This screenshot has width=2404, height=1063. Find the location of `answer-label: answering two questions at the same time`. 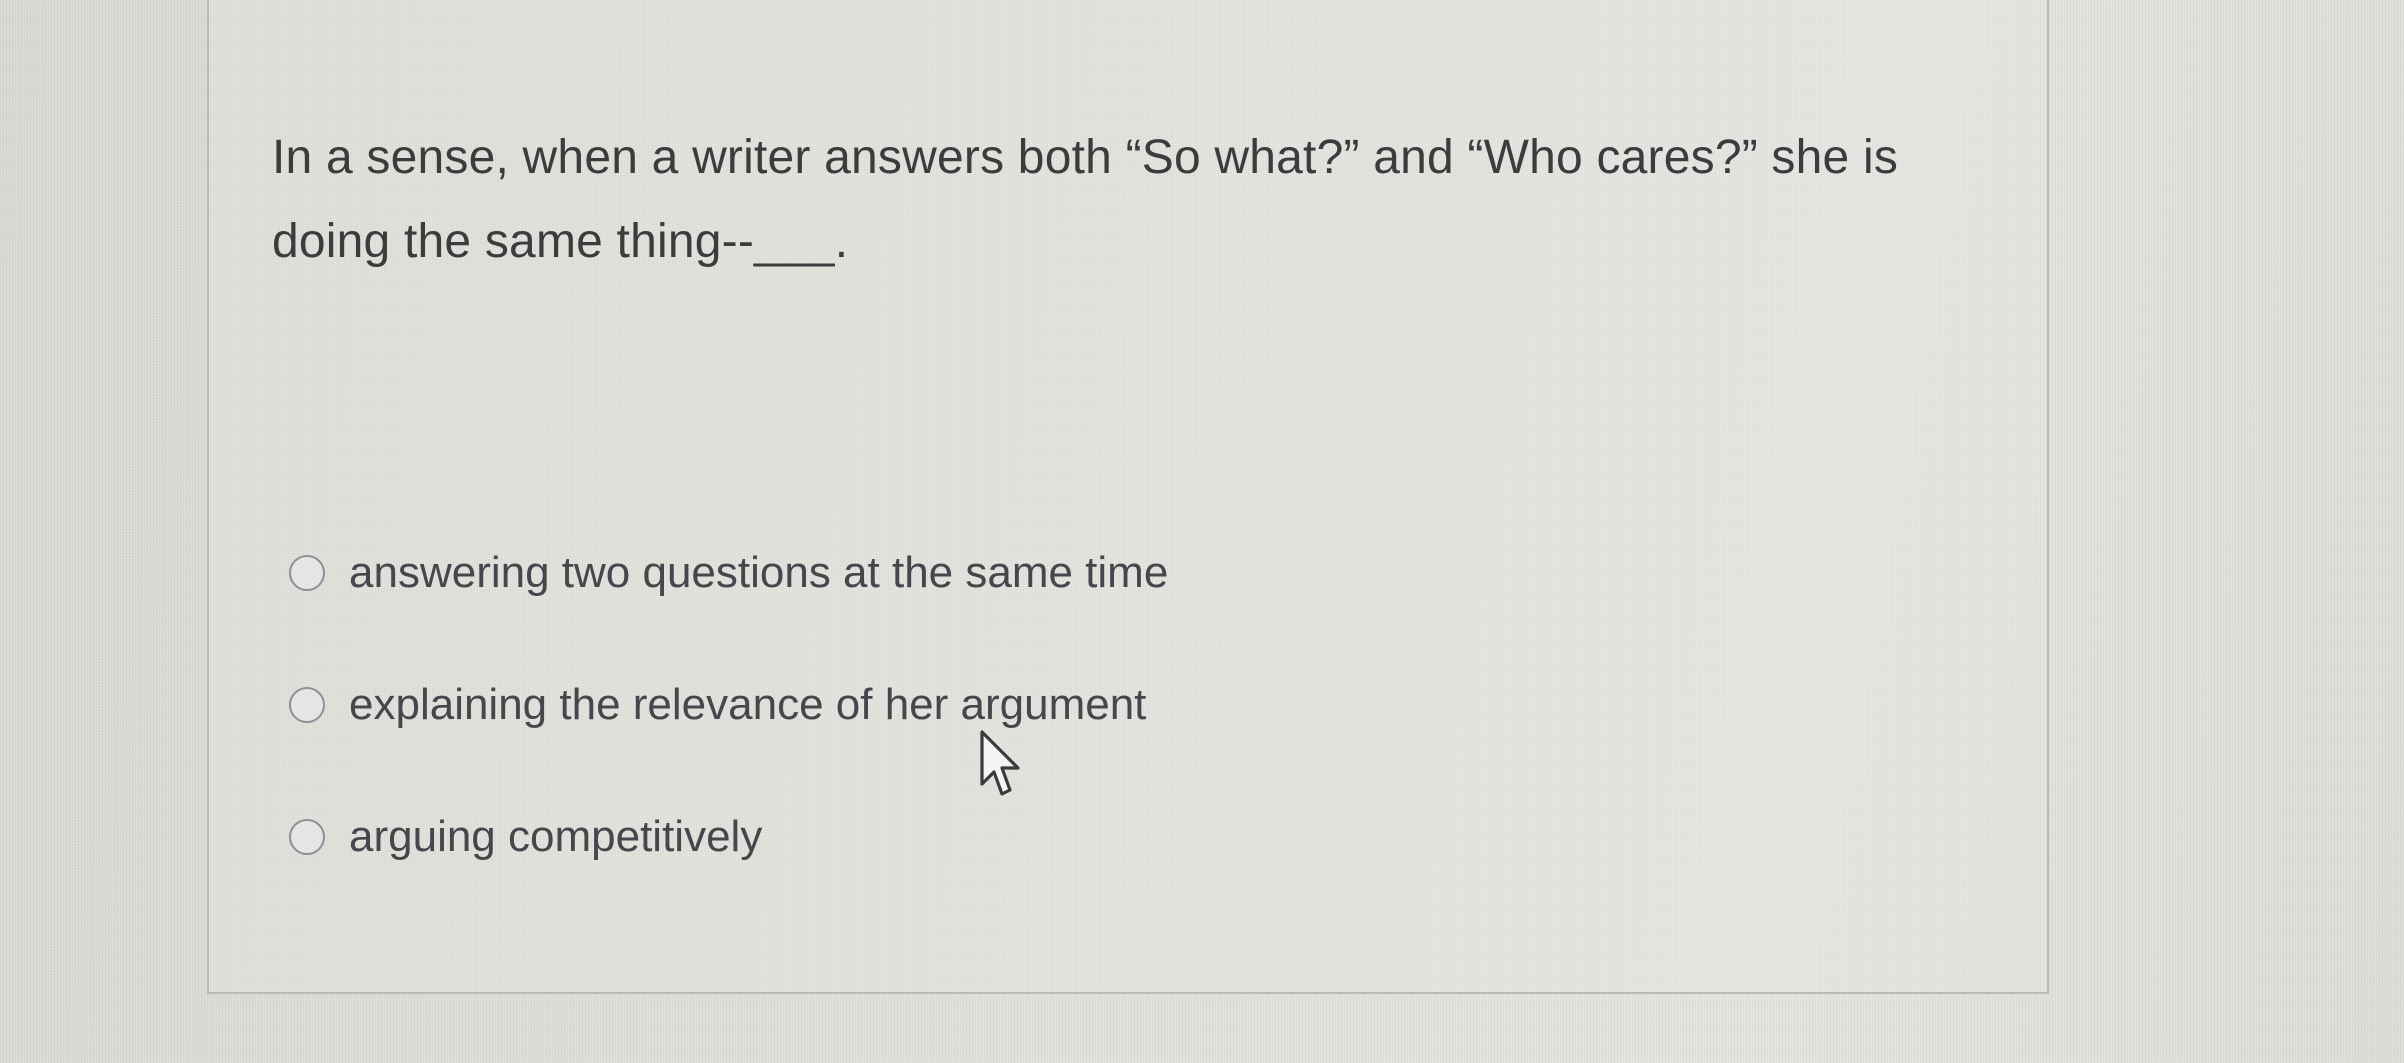

answer-label: answering two questions at the same time is located at coordinates (759, 572).